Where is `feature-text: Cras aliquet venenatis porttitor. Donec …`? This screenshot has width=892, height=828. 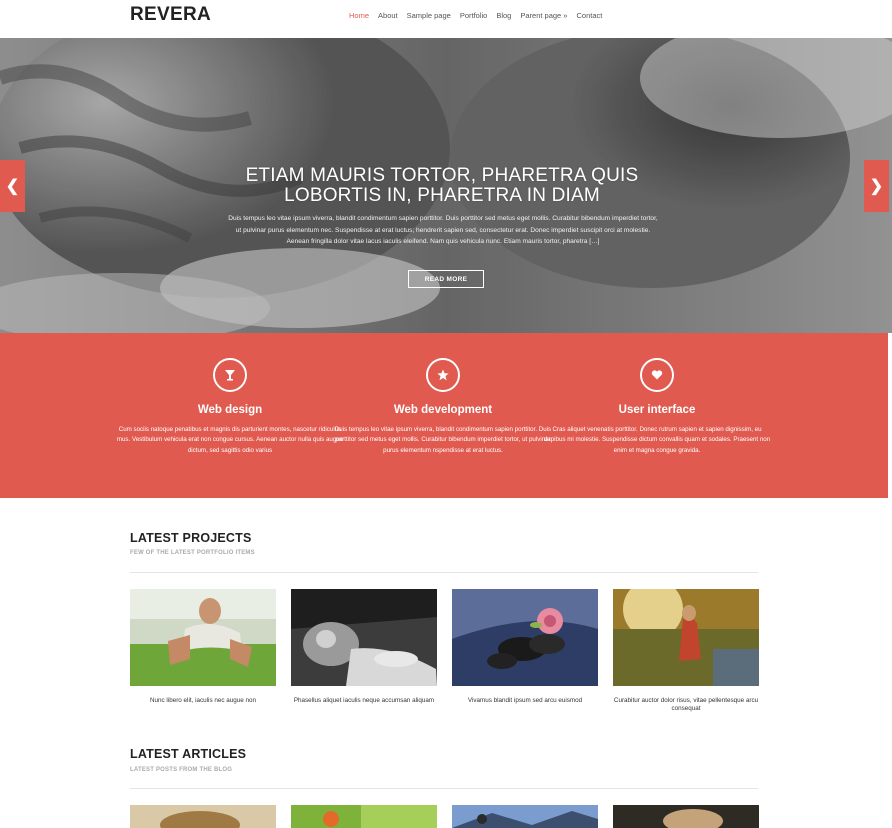 feature-text: Cras aliquet venenatis porttitor. Donec … is located at coordinates (657, 440).